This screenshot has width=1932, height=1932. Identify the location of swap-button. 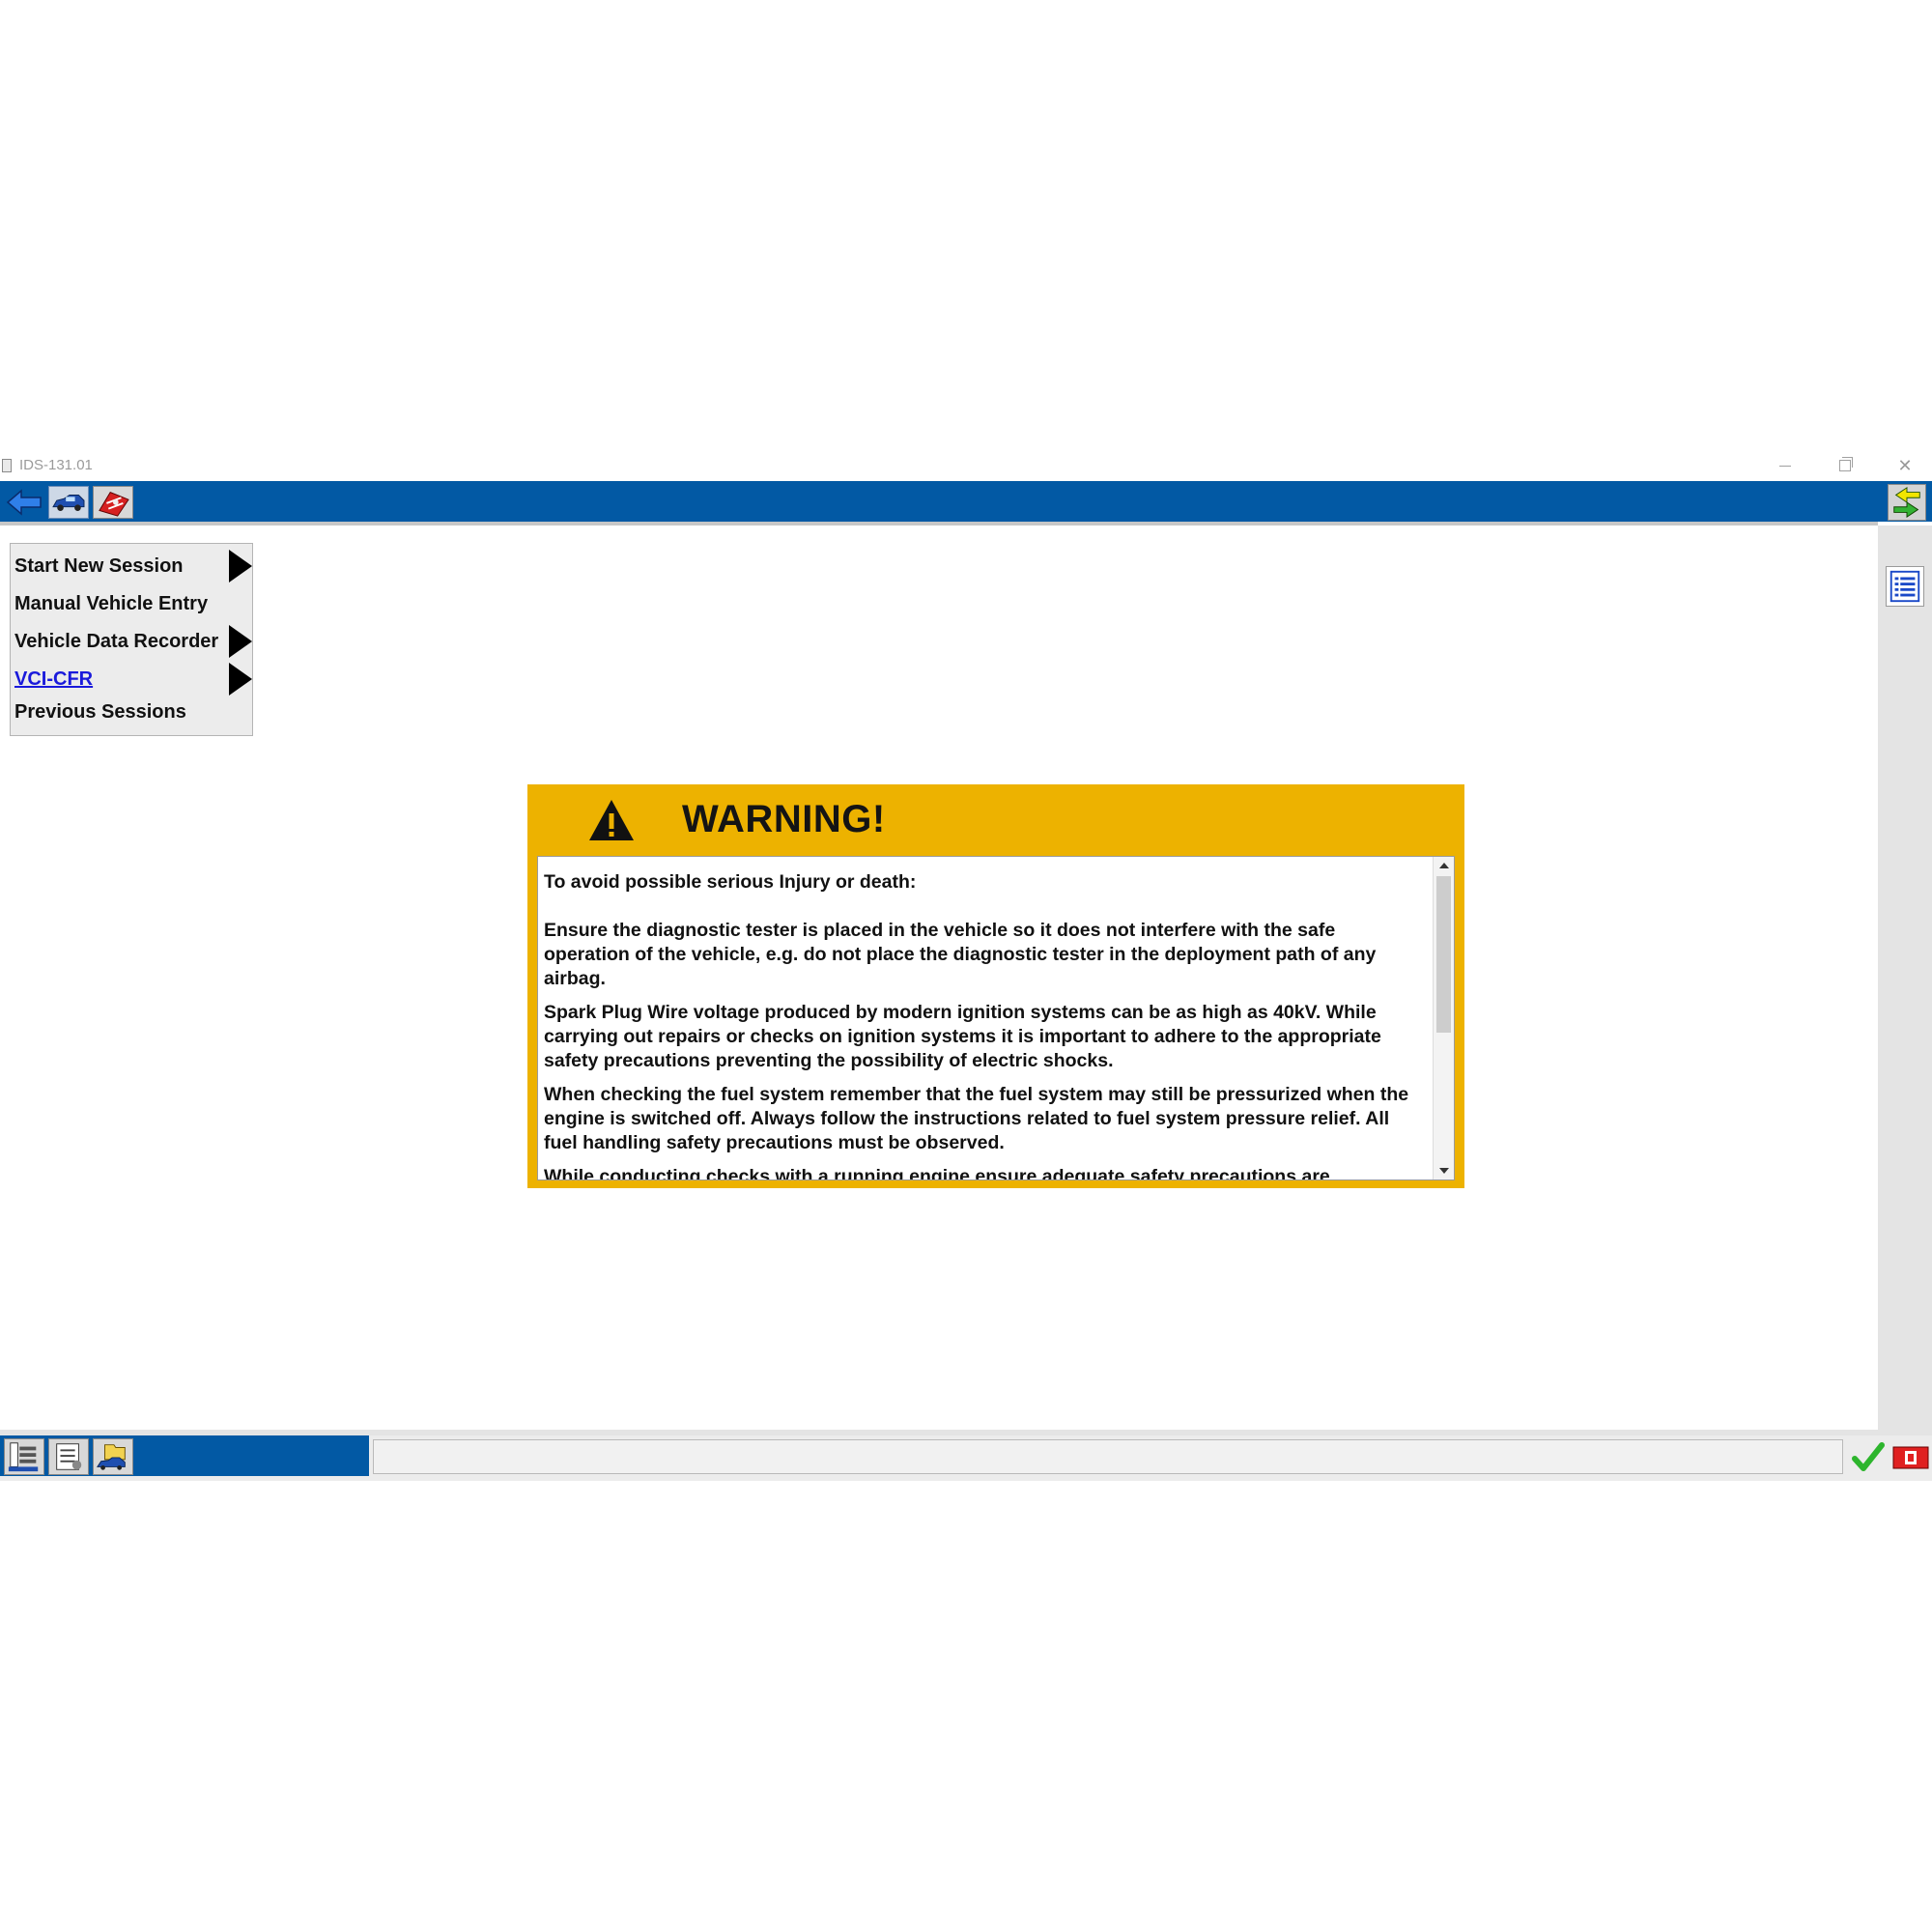
(1907, 502).